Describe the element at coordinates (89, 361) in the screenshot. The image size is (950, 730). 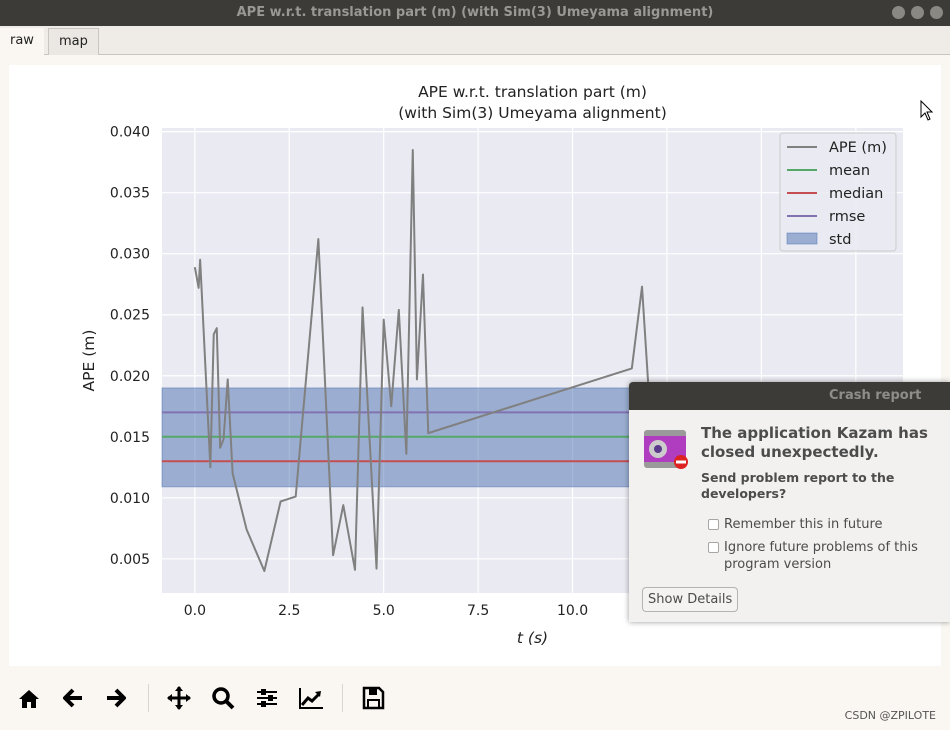
I see `y-axis-label: APE (m)` at that location.